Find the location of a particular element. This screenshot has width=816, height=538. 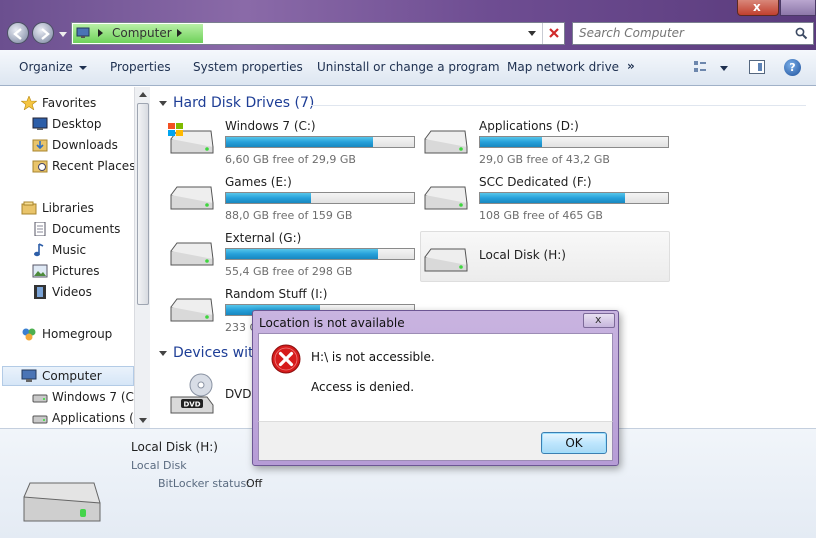

uninstall-program-button: Uninstall or change a program is located at coordinates (408, 67).